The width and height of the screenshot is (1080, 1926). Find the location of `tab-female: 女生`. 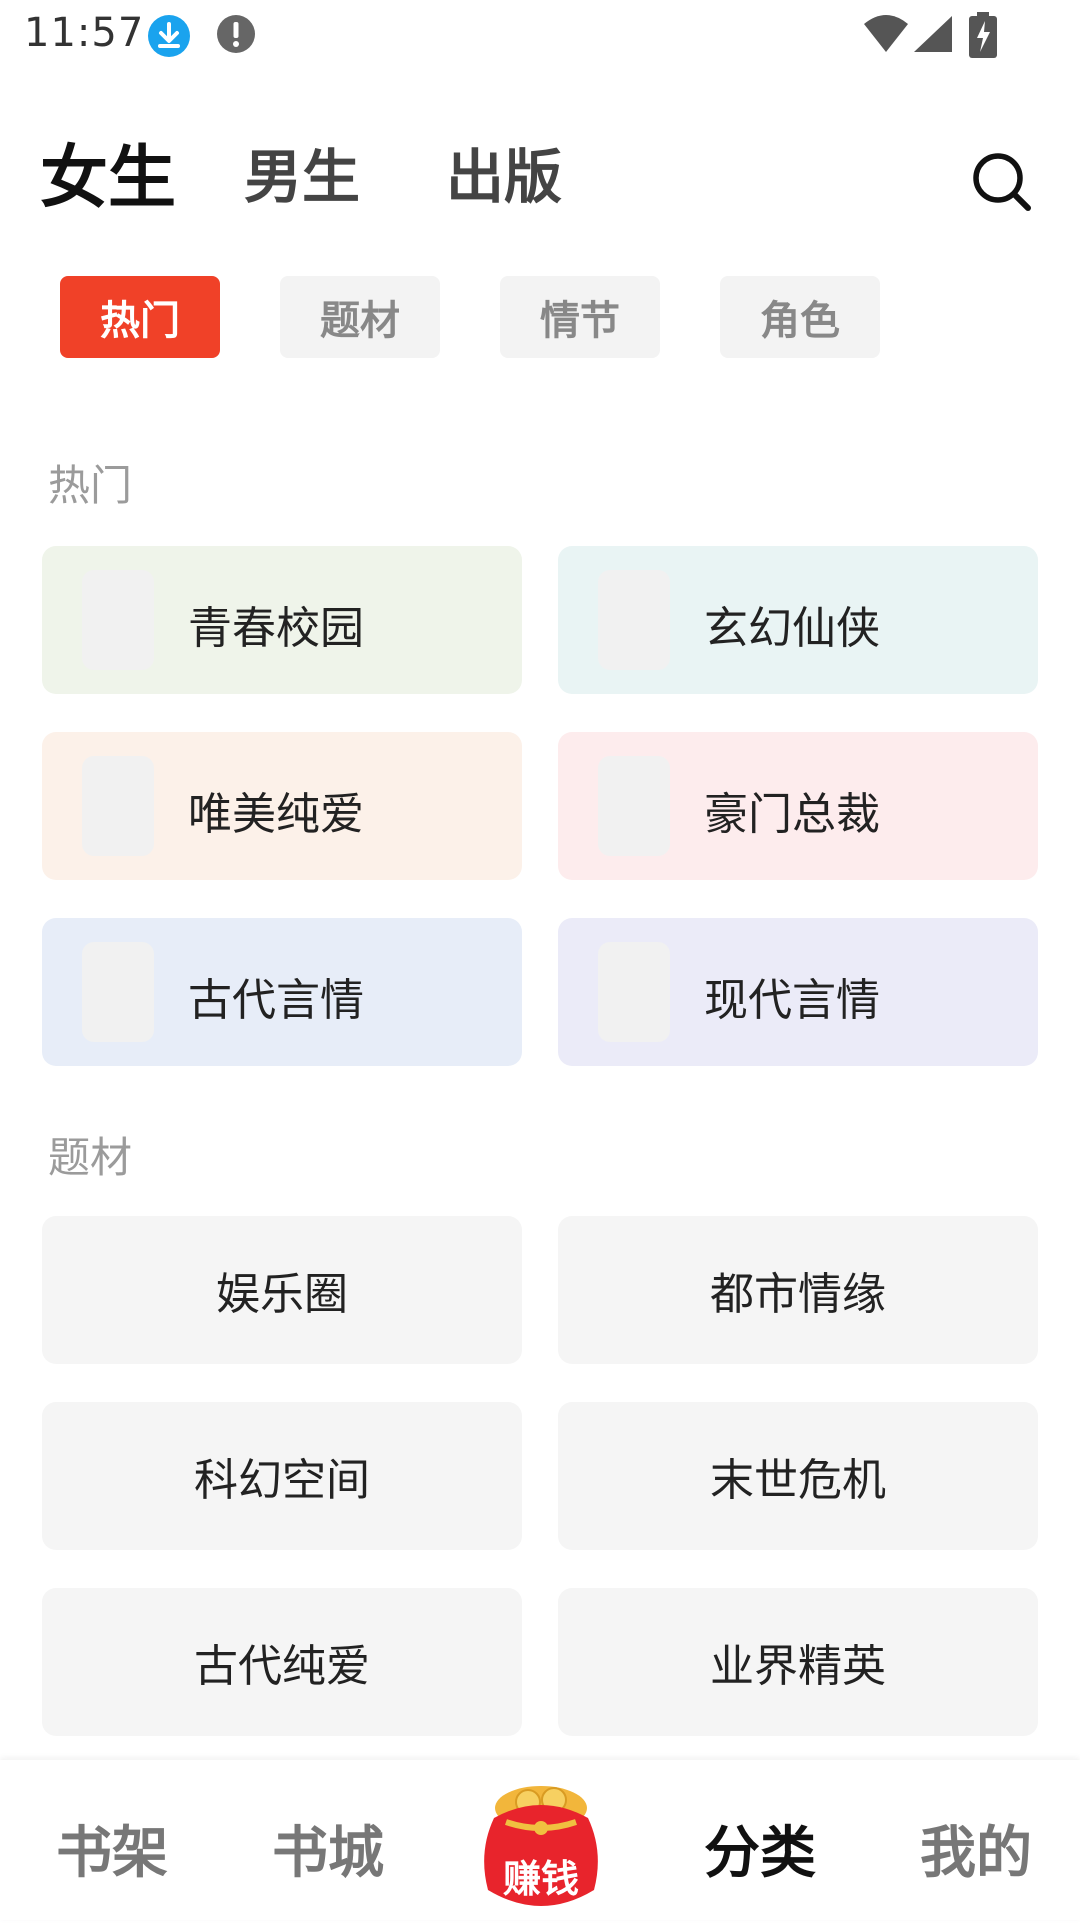

tab-female: 女生 is located at coordinates (108, 171).